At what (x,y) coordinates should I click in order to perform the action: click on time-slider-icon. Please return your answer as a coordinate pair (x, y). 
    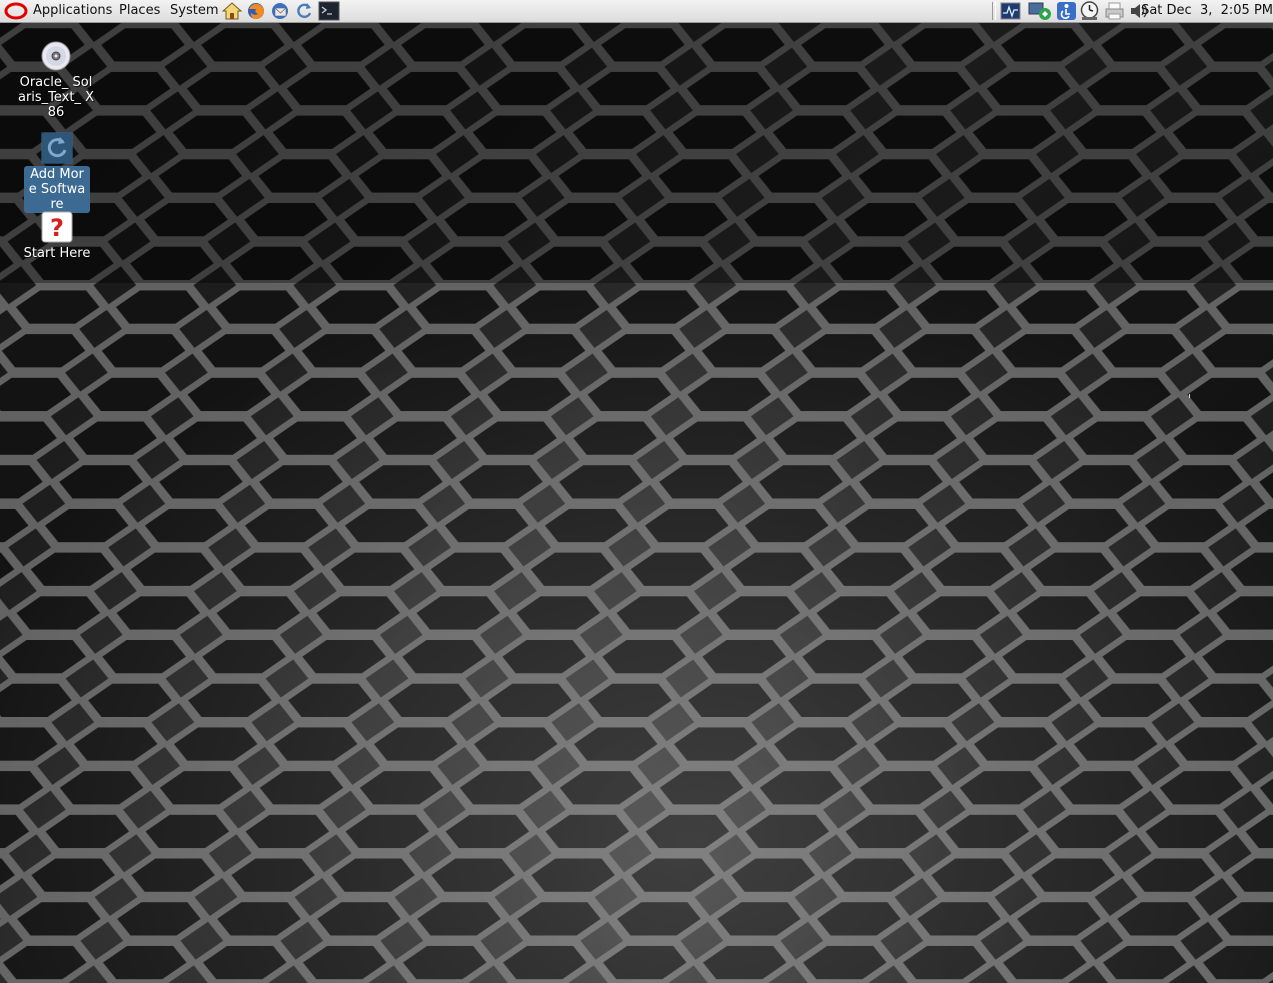
    Looking at the image, I should click on (1089, 11).